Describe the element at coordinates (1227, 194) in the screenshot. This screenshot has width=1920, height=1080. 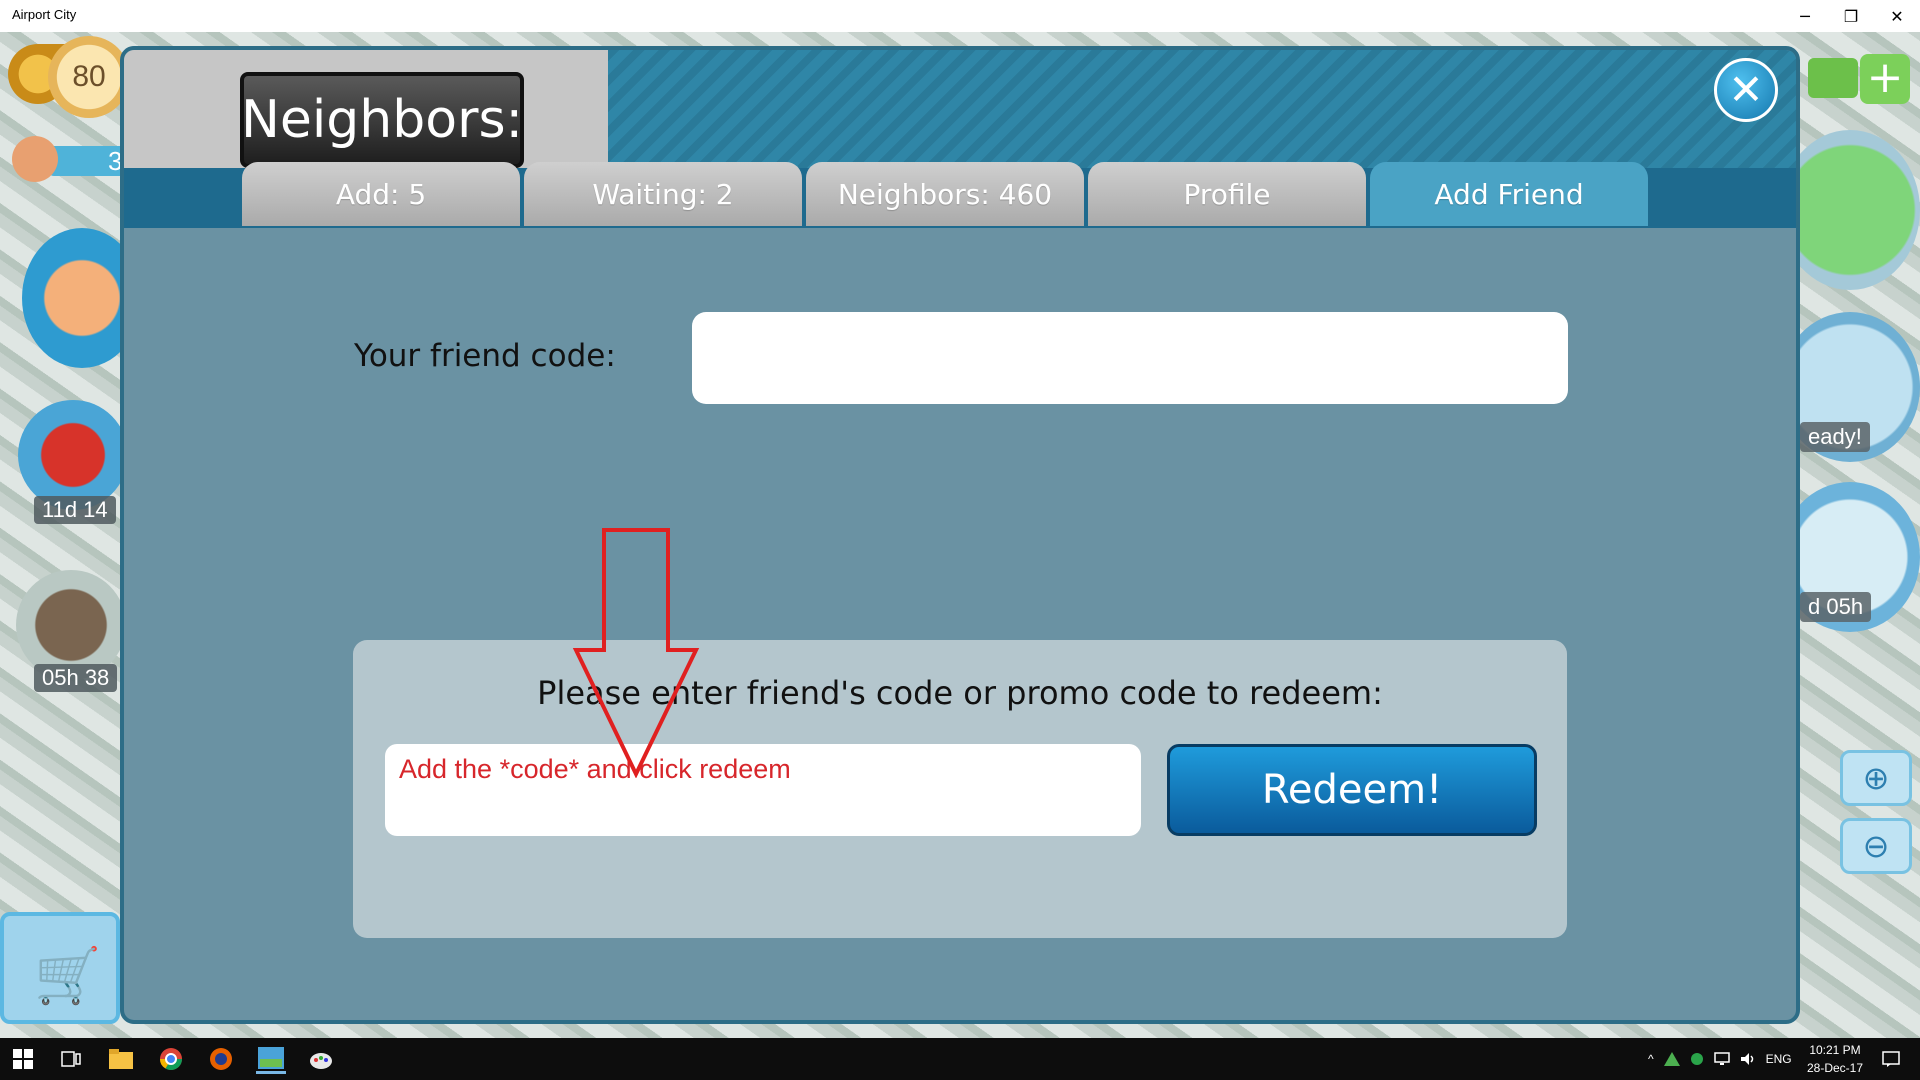
I see `tab-profile: Profile` at that location.